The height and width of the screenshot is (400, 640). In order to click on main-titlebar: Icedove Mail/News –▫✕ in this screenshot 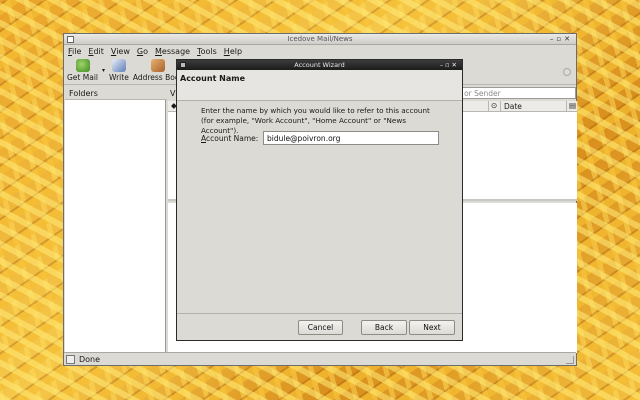, I will do `click(320, 39)`.